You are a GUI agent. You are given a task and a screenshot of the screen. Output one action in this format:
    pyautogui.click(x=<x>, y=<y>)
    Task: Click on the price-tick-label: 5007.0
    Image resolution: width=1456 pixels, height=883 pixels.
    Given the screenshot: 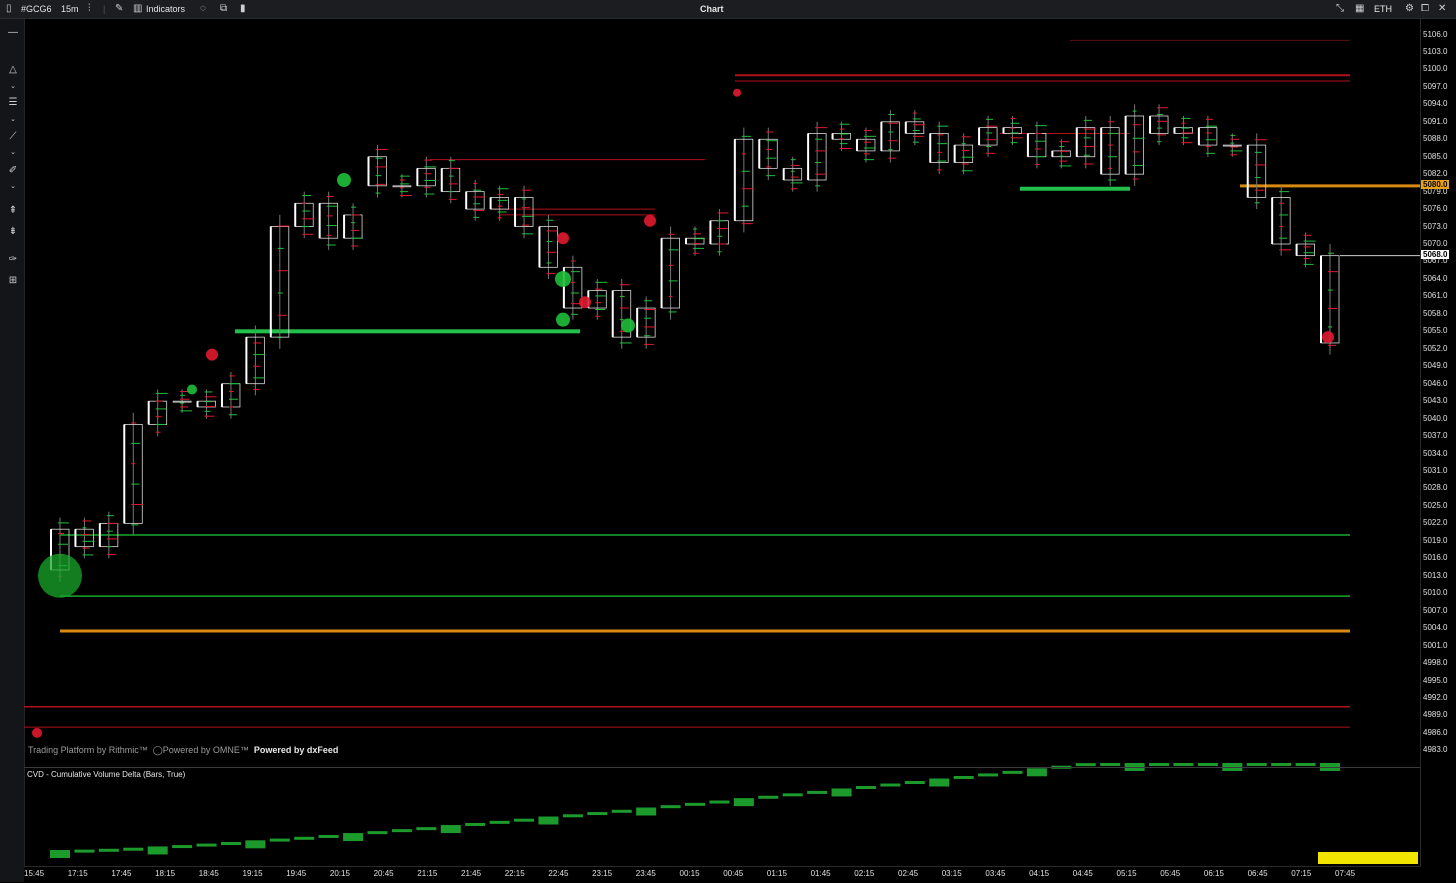 What is the action you would take?
    pyautogui.click(x=1435, y=610)
    